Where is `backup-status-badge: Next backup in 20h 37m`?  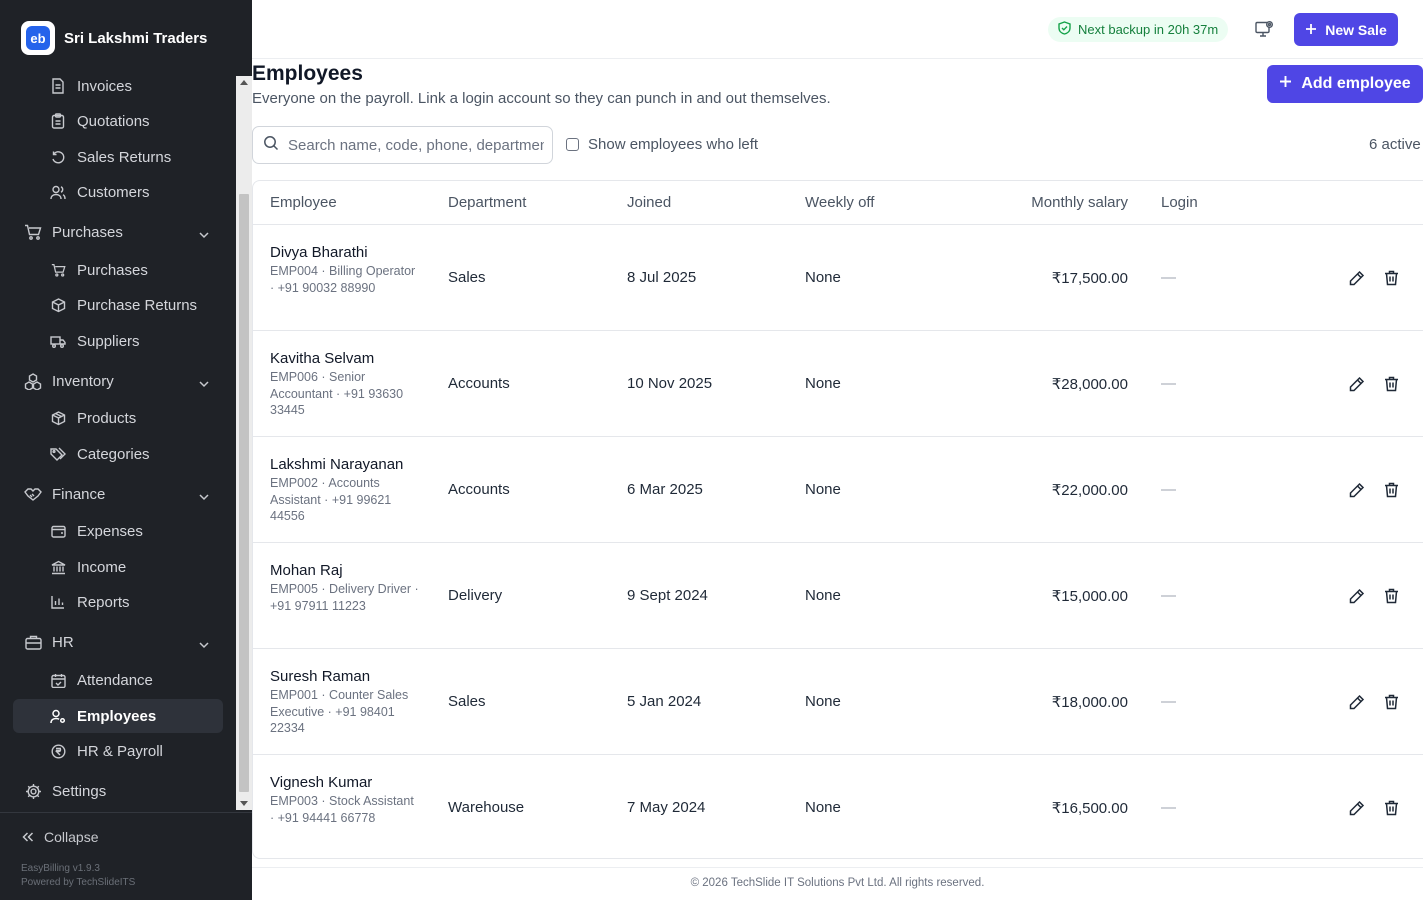 backup-status-badge: Next backup in 20h 37m is located at coordinates (1138, 29).